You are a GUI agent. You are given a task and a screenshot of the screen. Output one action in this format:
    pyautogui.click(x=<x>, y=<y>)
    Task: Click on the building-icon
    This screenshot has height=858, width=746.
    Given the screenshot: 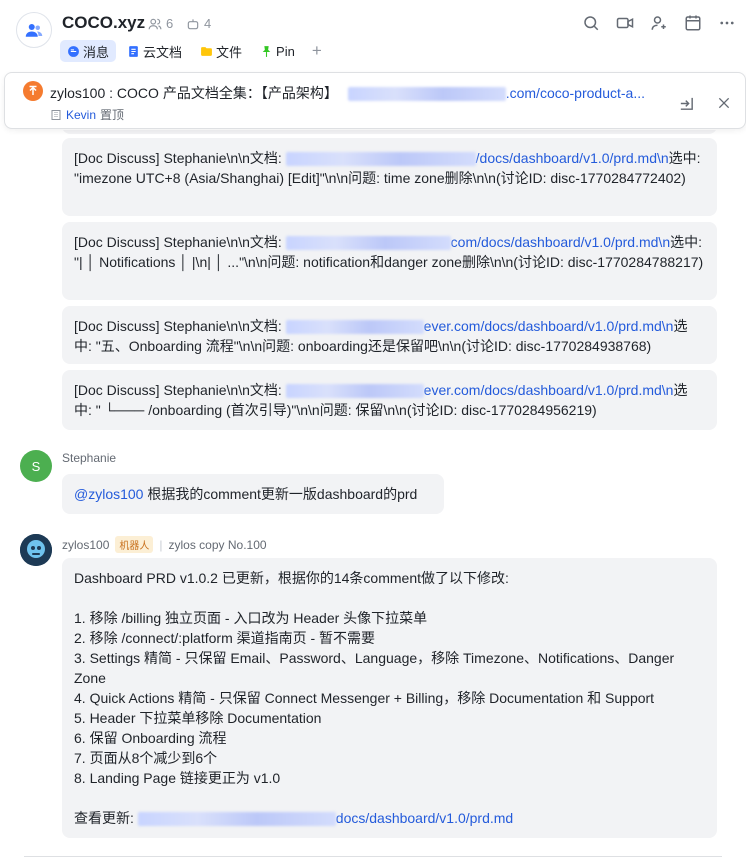 What is the action you would take?
    pyautogui.click(x=56, y=114)
    